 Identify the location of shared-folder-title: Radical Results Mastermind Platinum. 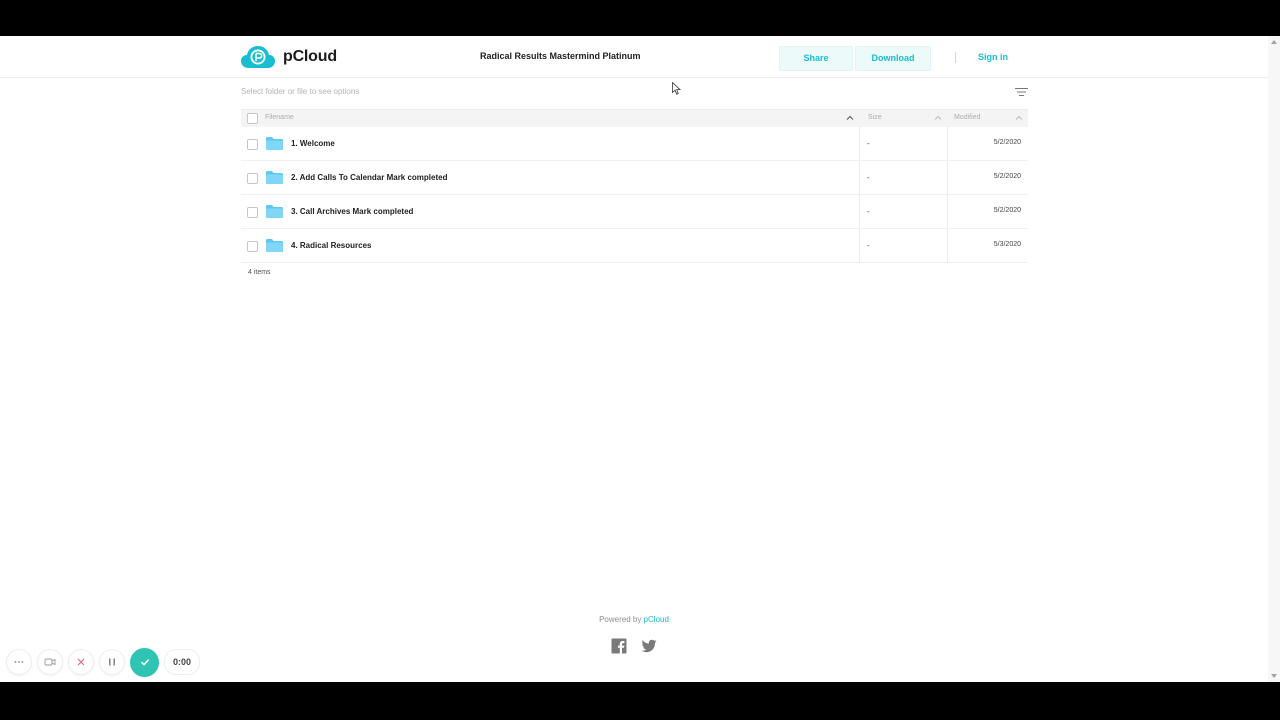
(560, 56).